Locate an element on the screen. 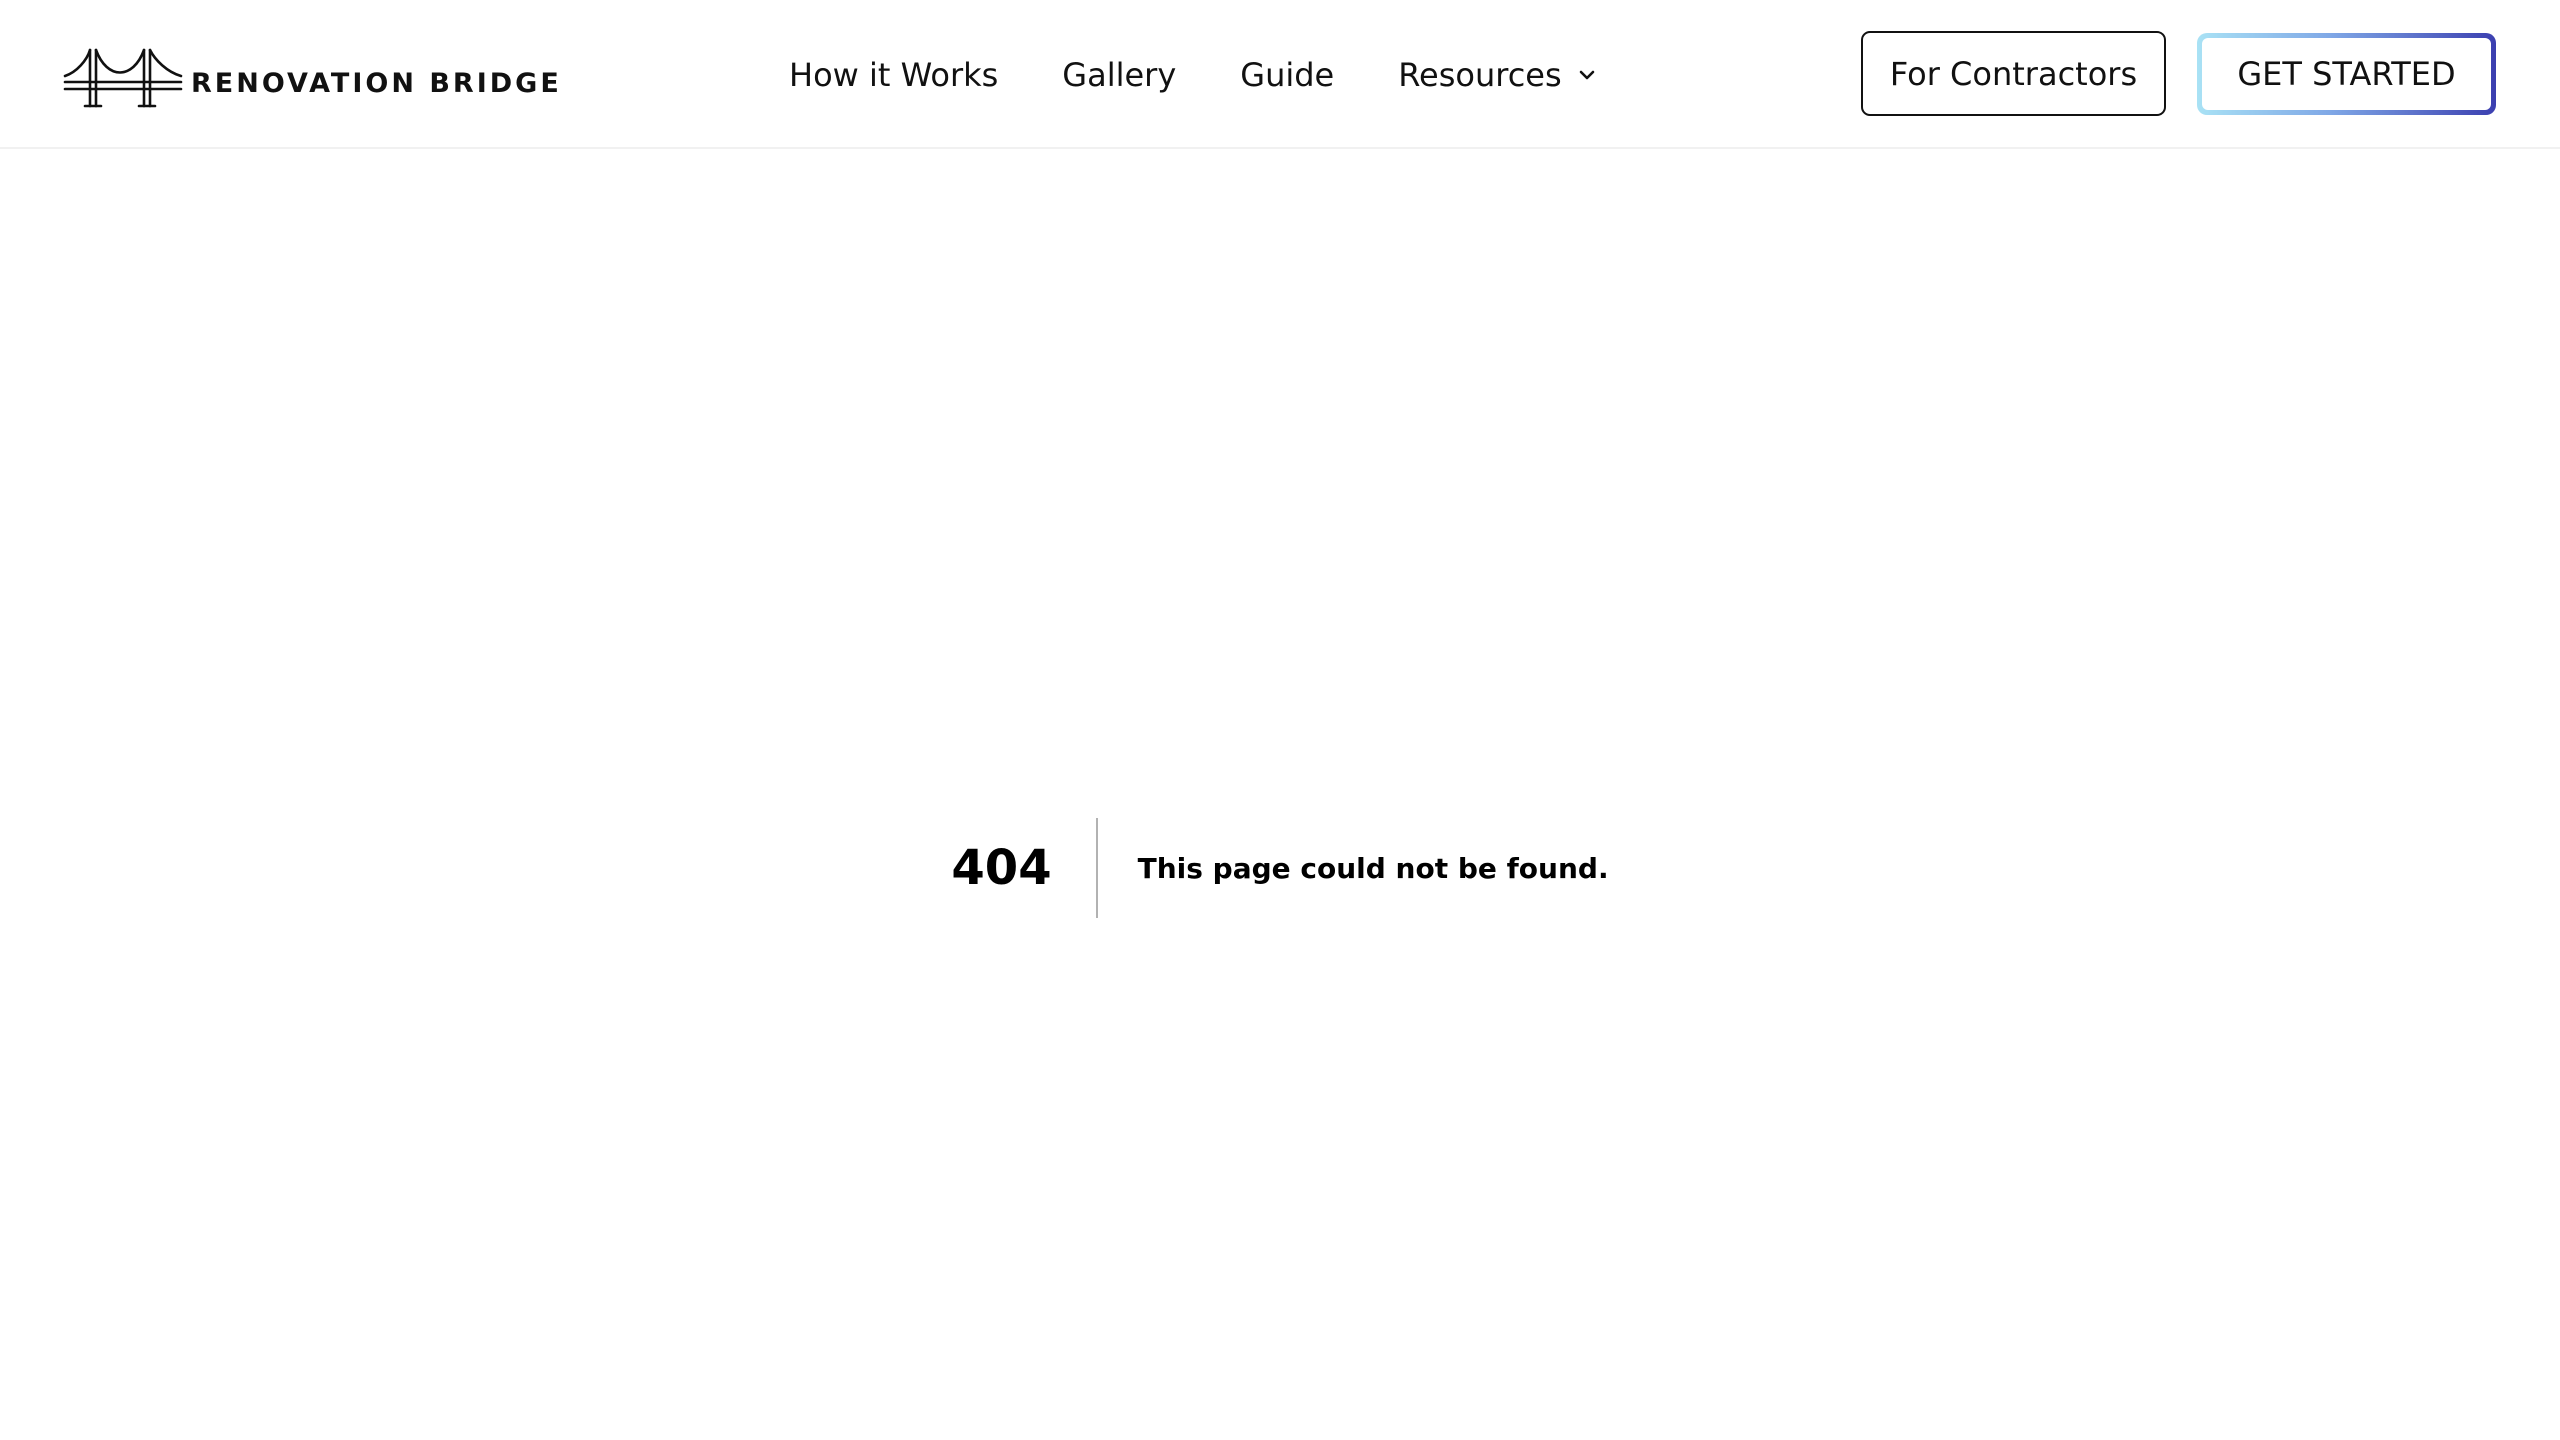 This screenshot has height=1440, width=2560. nav-label: Gallery is located at coordinates (1119, 74).